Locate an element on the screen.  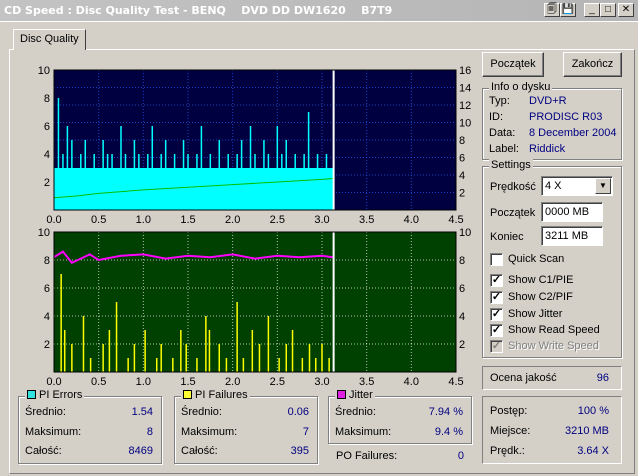
disc-label-label: Label: is located at coordinates (504, 149).